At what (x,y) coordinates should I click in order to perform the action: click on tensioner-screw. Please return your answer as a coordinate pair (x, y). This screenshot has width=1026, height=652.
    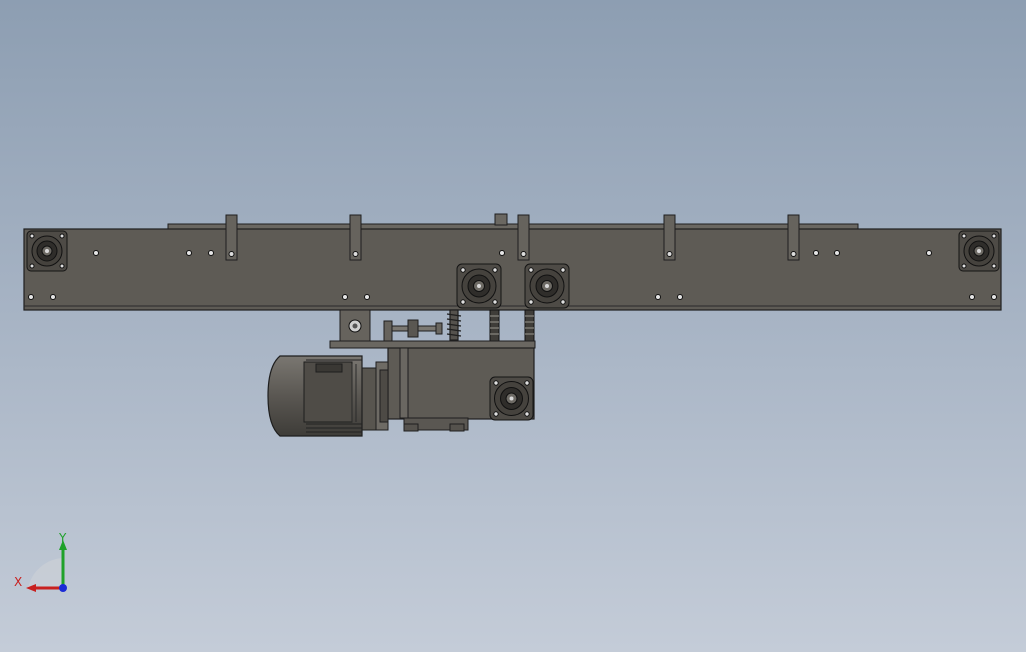
    Looking at the image, I should click on (413, 330).